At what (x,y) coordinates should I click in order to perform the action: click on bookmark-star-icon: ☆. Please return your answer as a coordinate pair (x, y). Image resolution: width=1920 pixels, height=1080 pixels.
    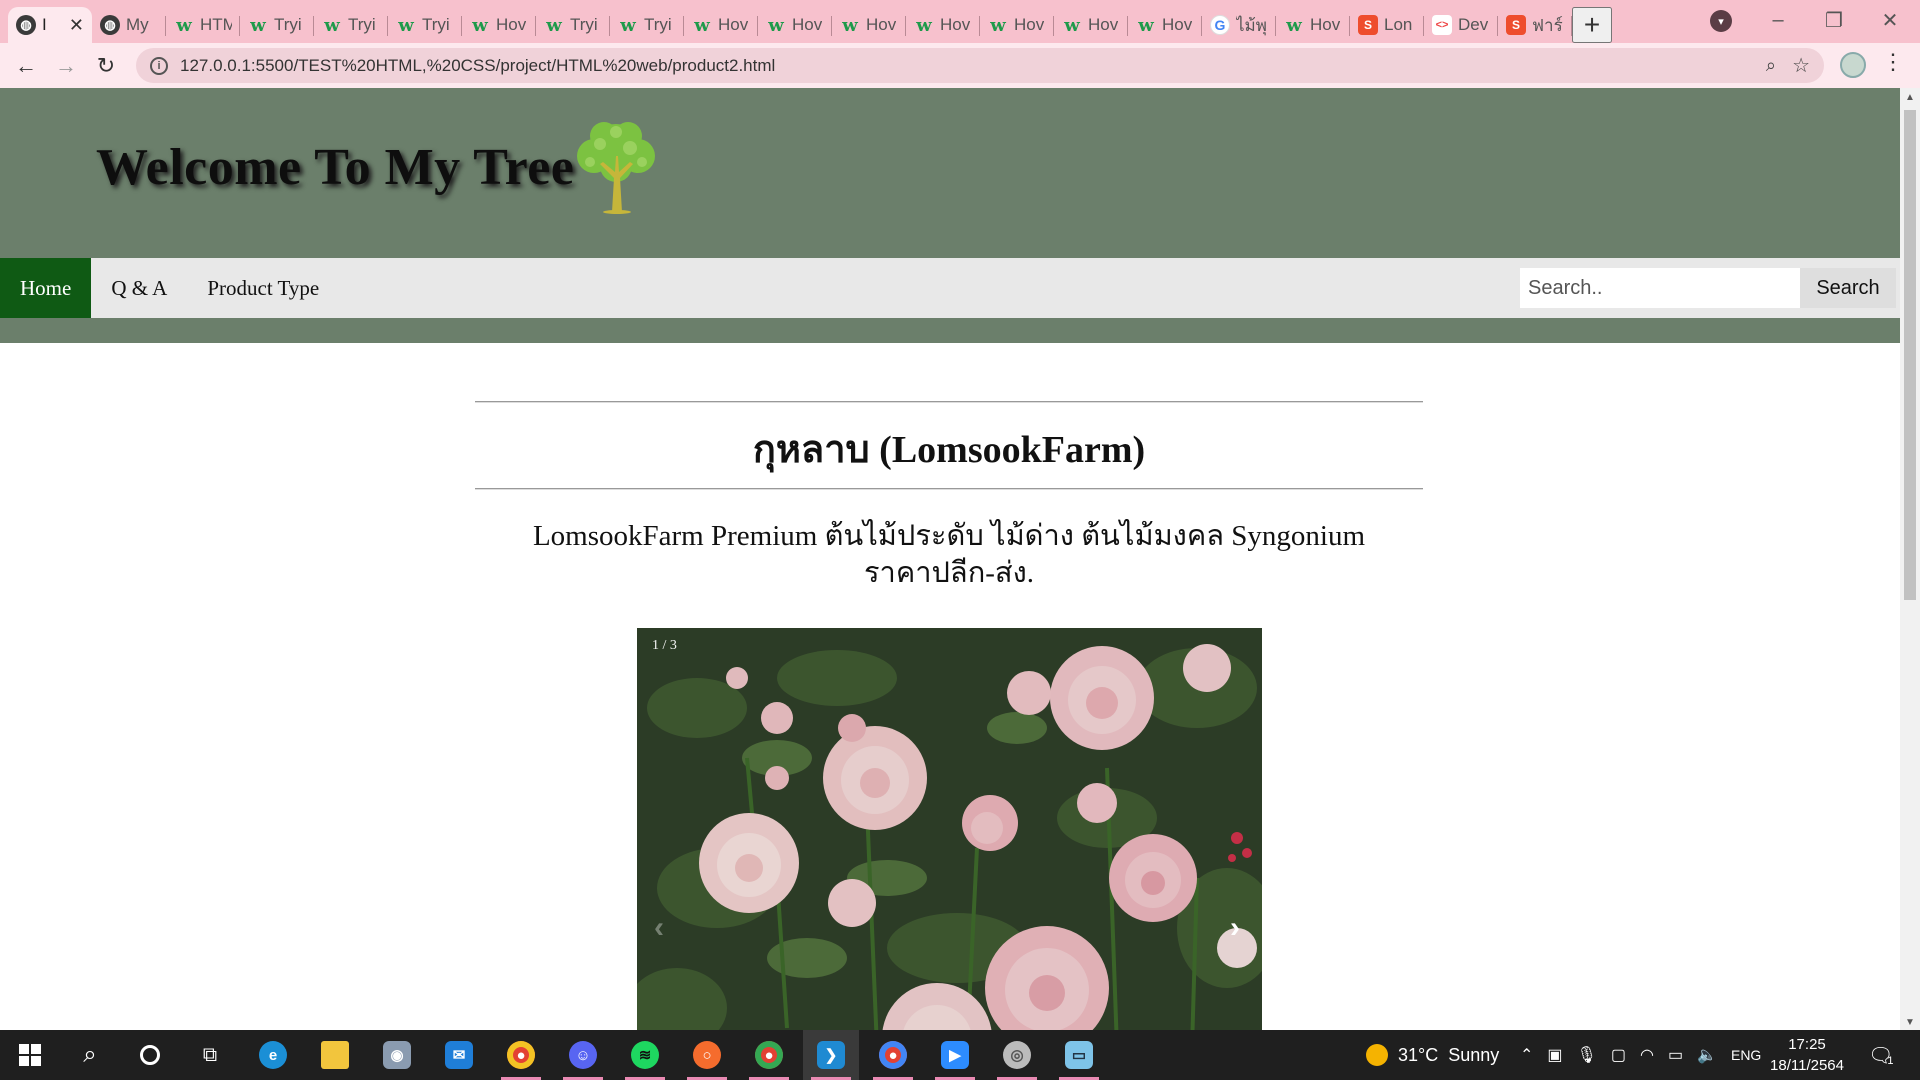
    Looking at the image, I should click on (1801, 65).